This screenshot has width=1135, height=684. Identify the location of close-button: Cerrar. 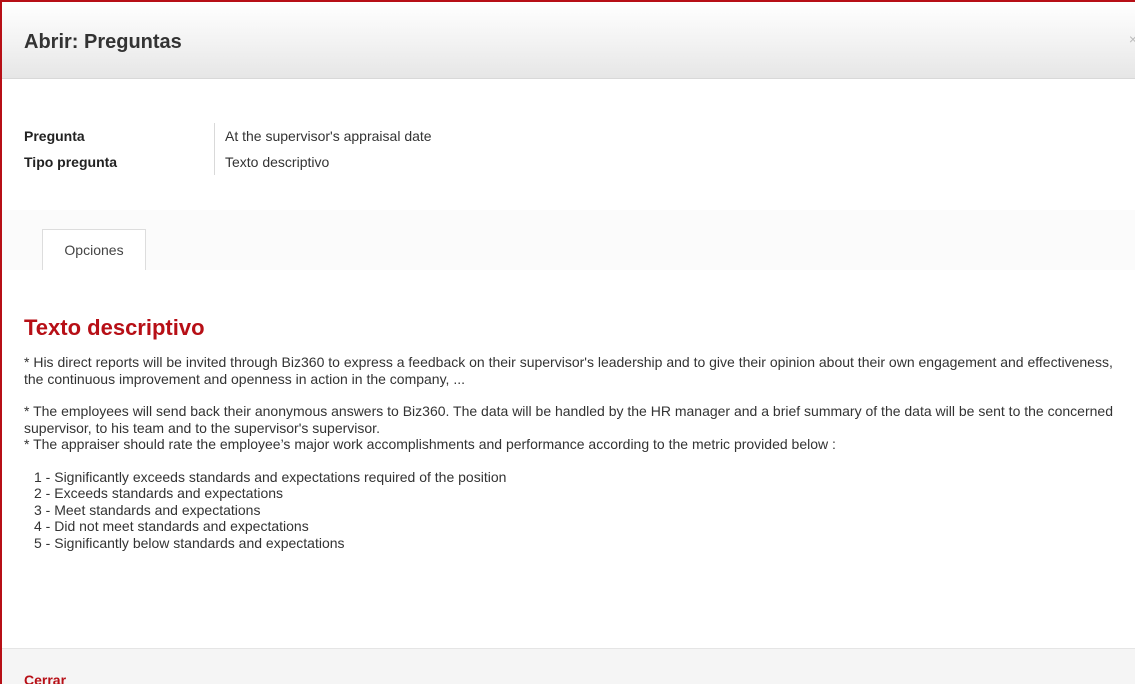
(45, 678).